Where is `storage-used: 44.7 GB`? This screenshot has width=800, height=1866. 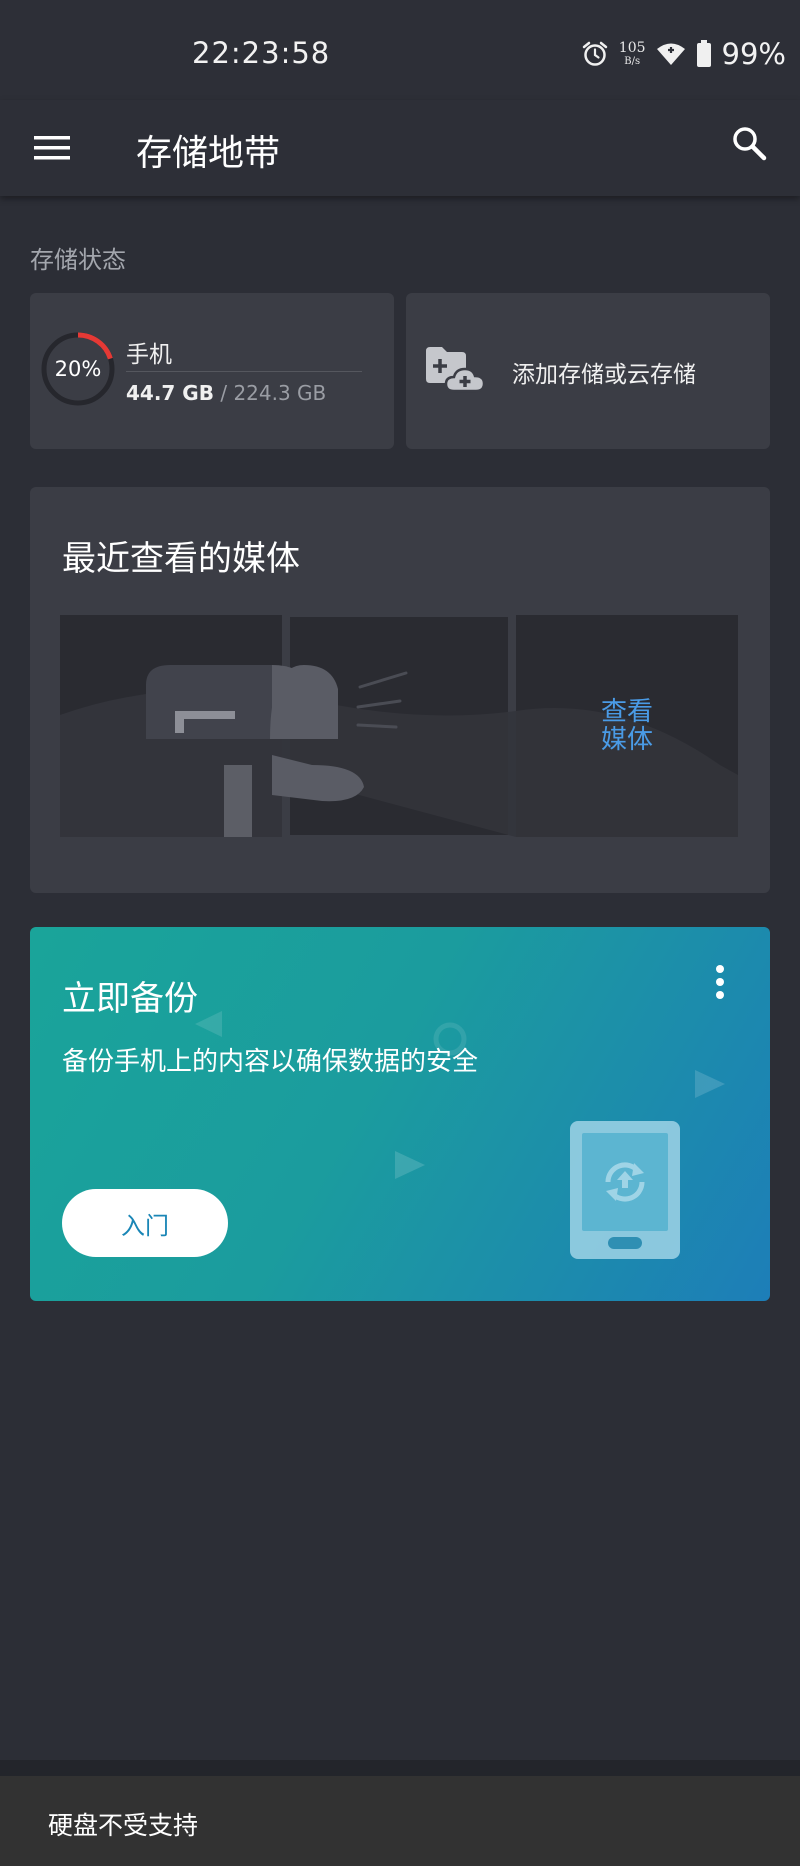
storage-used: 44.7 GB is located at coordinates (170, 393).